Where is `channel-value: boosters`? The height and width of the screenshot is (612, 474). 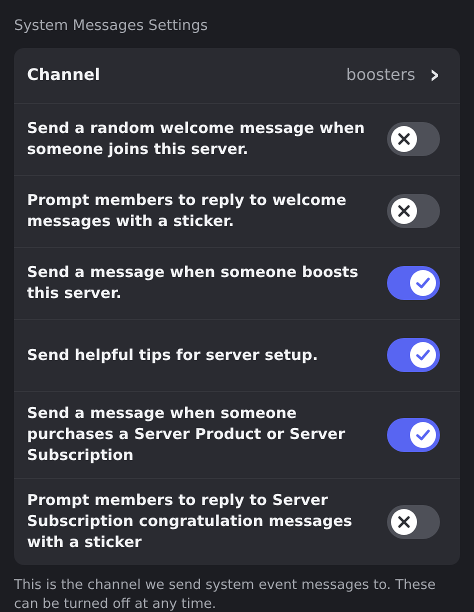
channel-value: boosters is located at coordinates (381, 75).